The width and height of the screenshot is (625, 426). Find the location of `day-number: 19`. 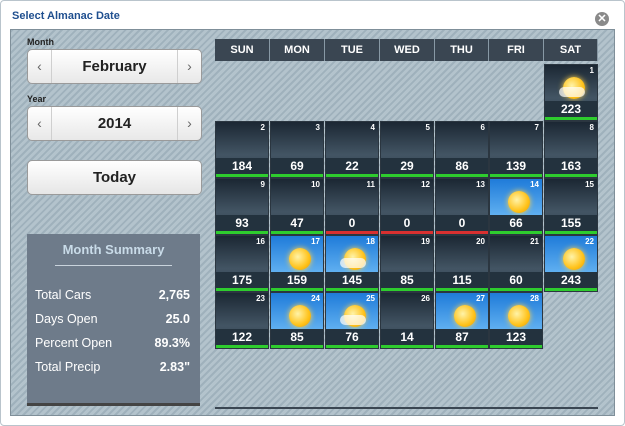

day-number: 19 is located at coordinates (425, 241).